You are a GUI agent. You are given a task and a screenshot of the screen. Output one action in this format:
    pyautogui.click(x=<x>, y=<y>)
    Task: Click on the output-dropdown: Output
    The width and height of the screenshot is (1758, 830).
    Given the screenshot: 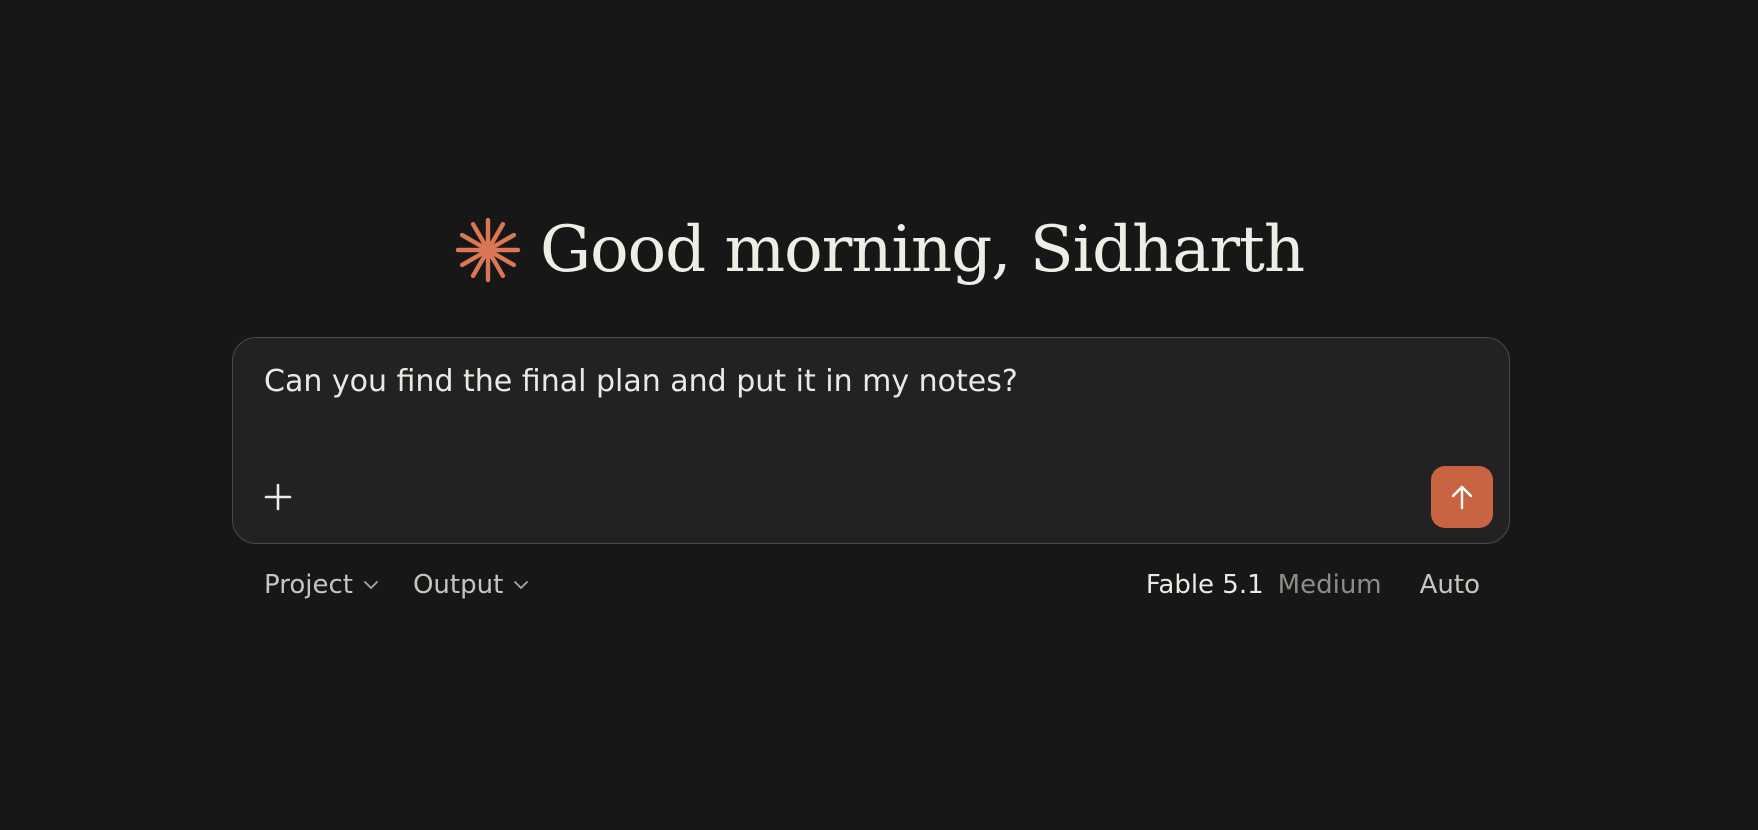 What is the action you would take?
    pyautogui.click(x=471, y=585)
    